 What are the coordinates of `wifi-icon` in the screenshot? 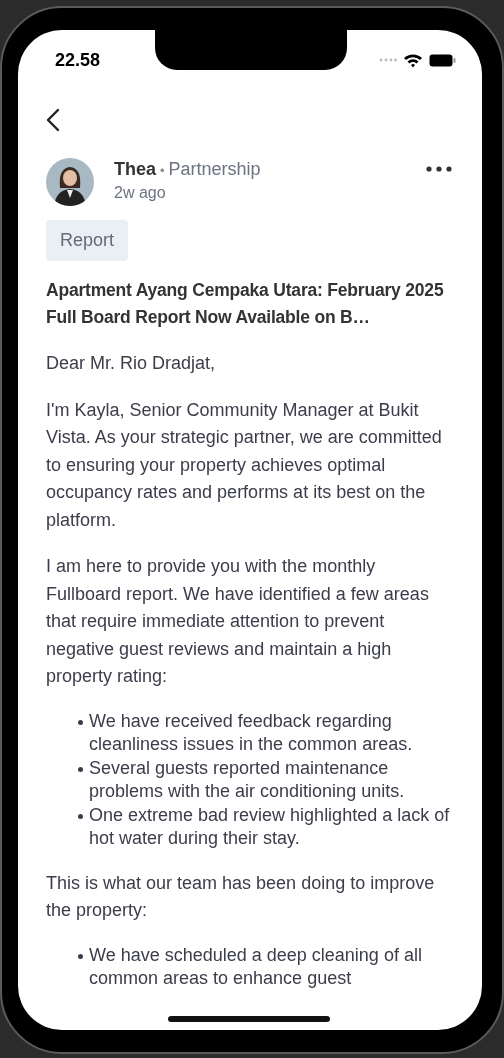 It's located at (413, 60).